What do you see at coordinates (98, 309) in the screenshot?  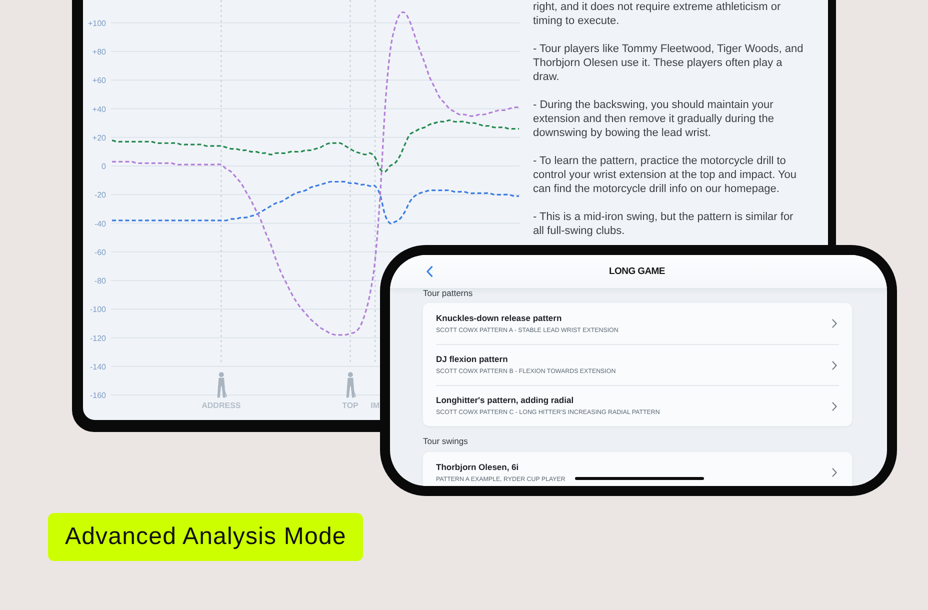 I see `axis-label: -100` at bounding box center [98, 309].